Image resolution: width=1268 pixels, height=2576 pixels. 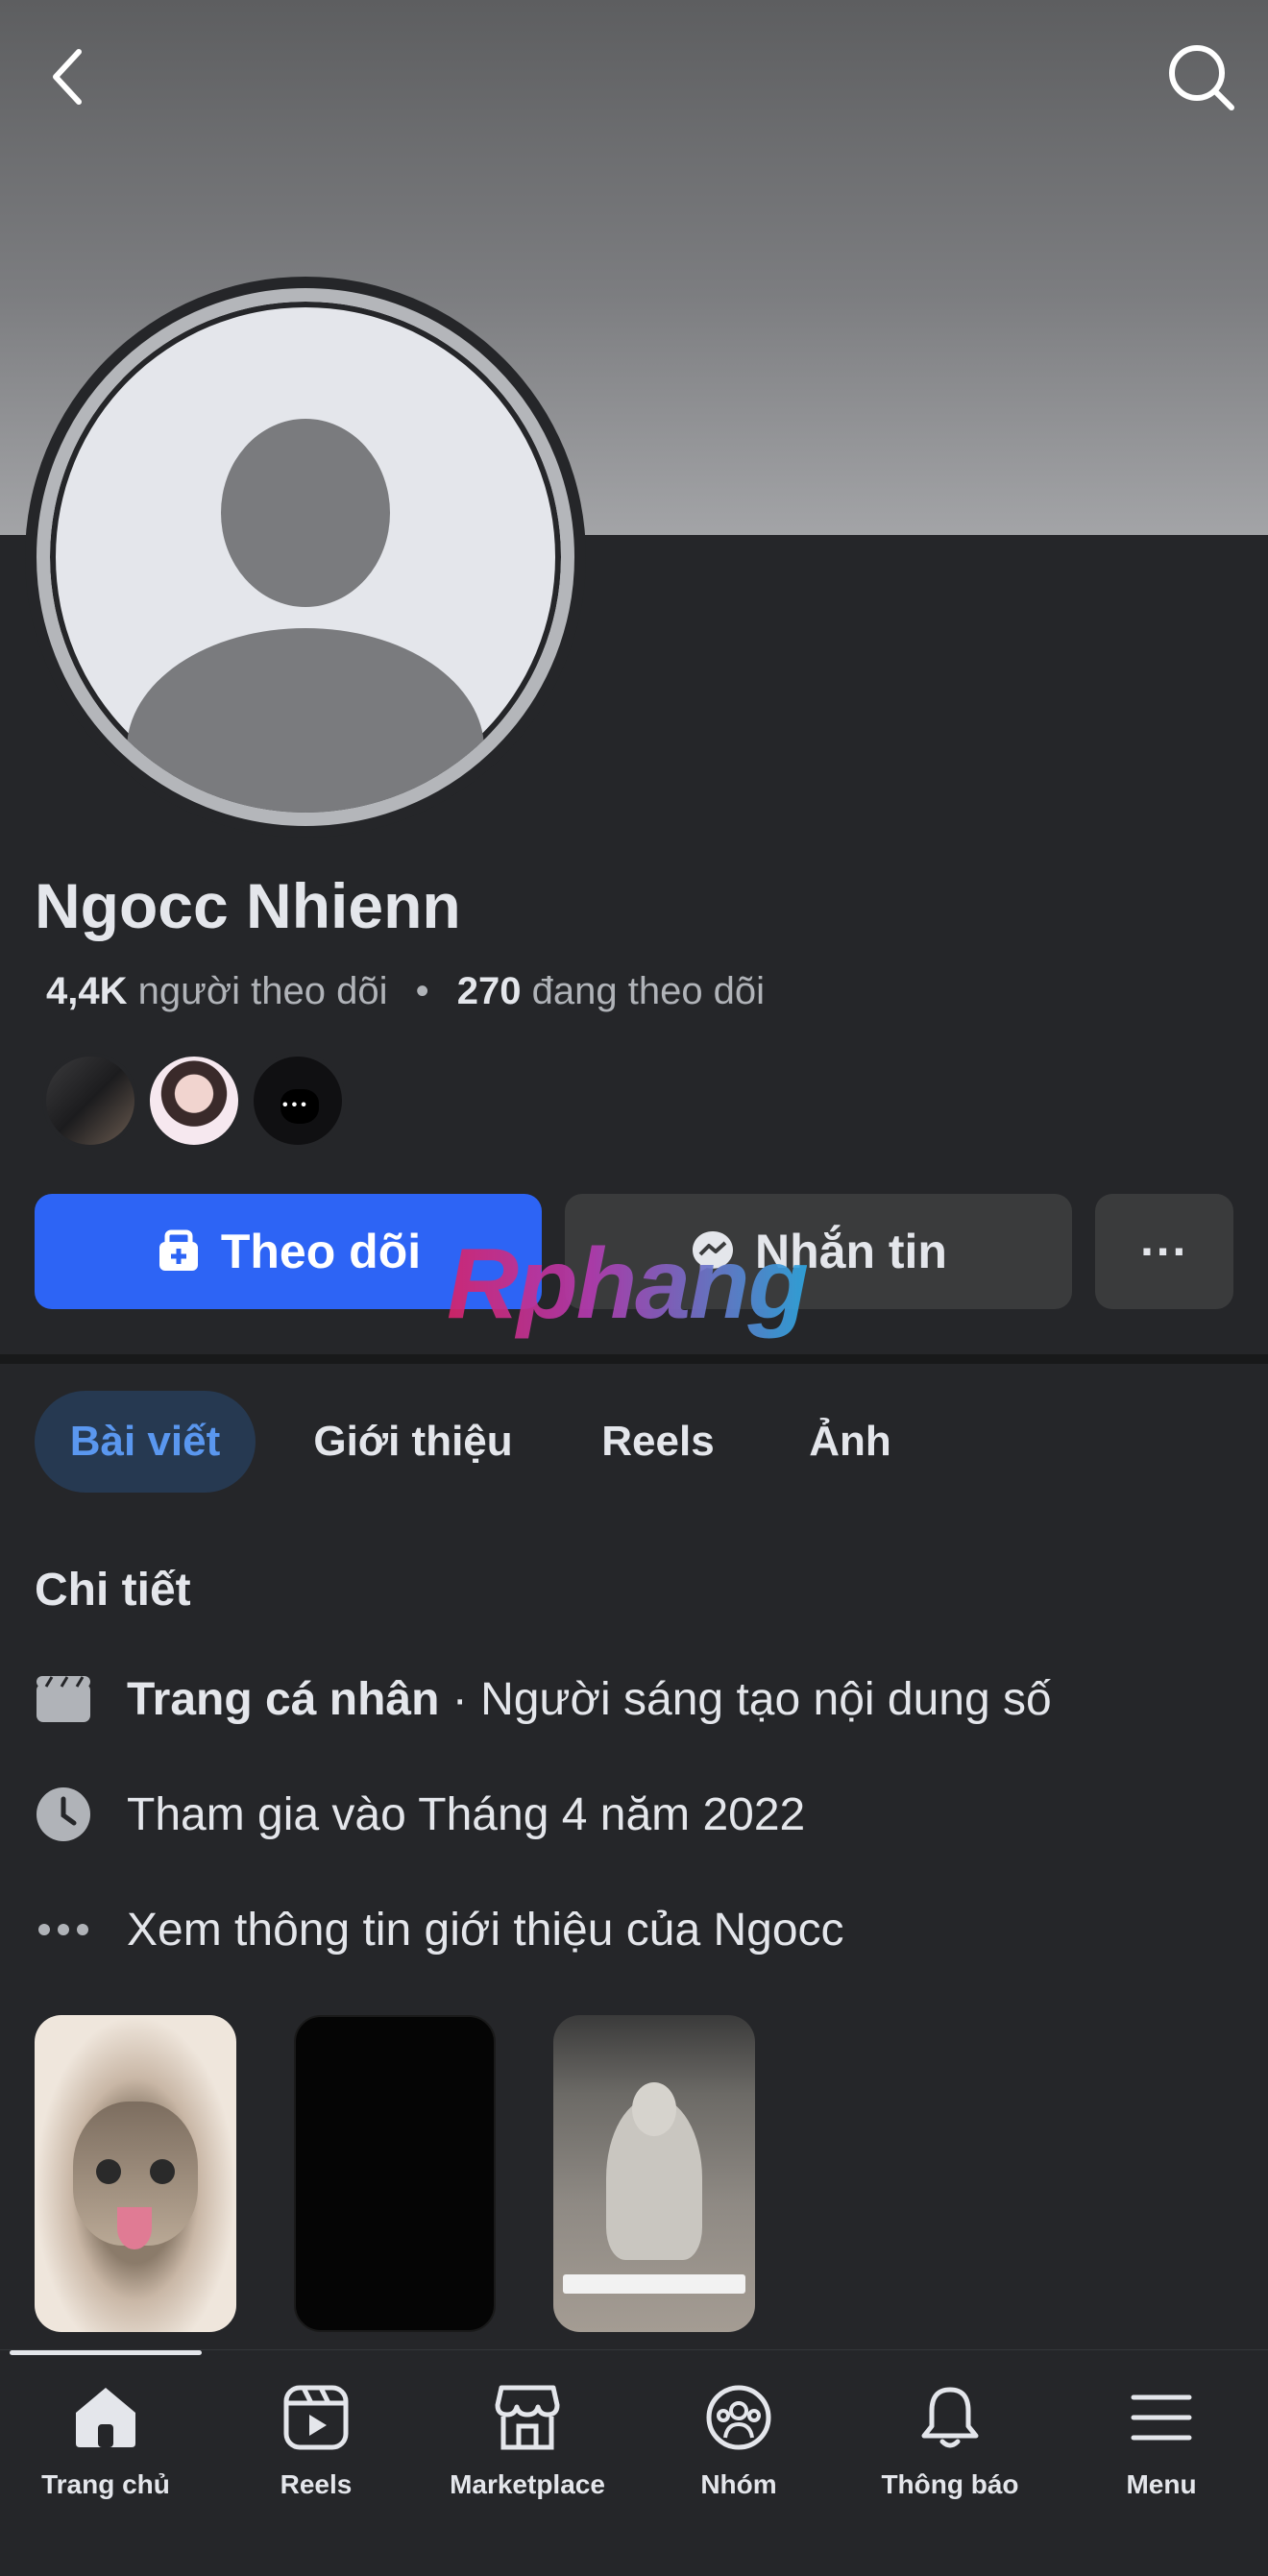 I want to click on groups-icon, so click(x=738, y=2417).